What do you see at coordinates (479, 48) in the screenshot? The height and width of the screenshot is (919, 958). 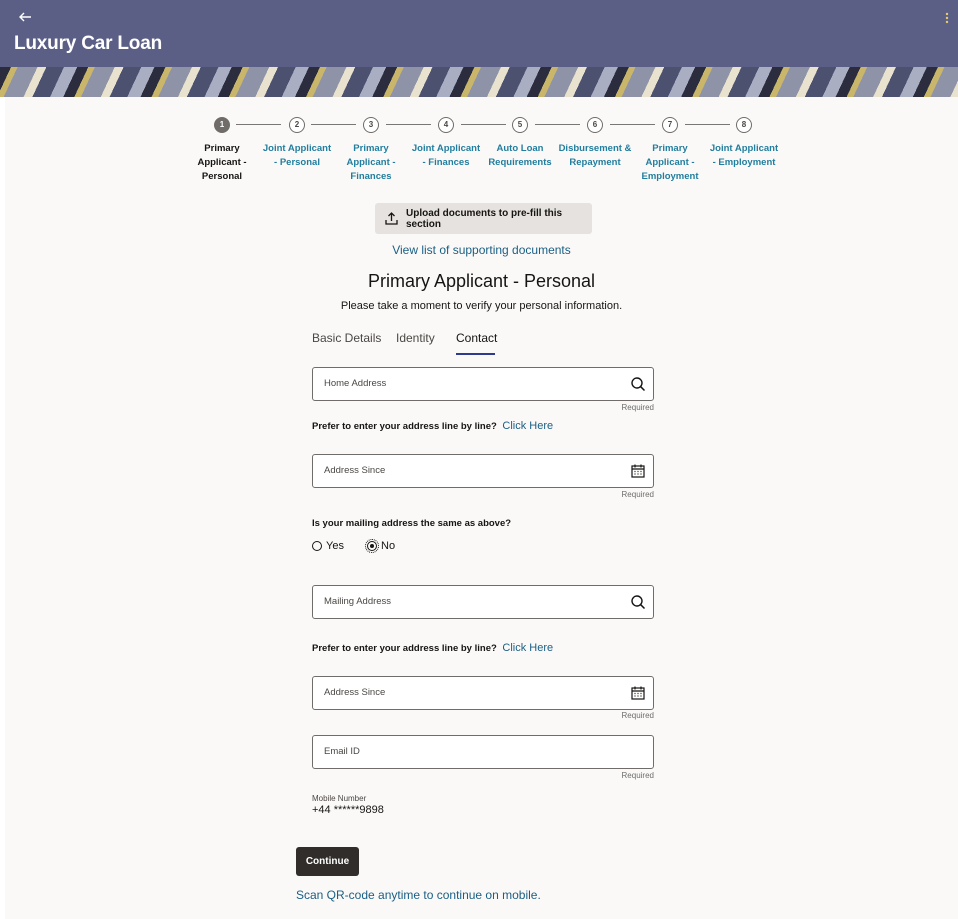 I see `app-header: Luxury Car Loan` at bounding box center [479, 48].